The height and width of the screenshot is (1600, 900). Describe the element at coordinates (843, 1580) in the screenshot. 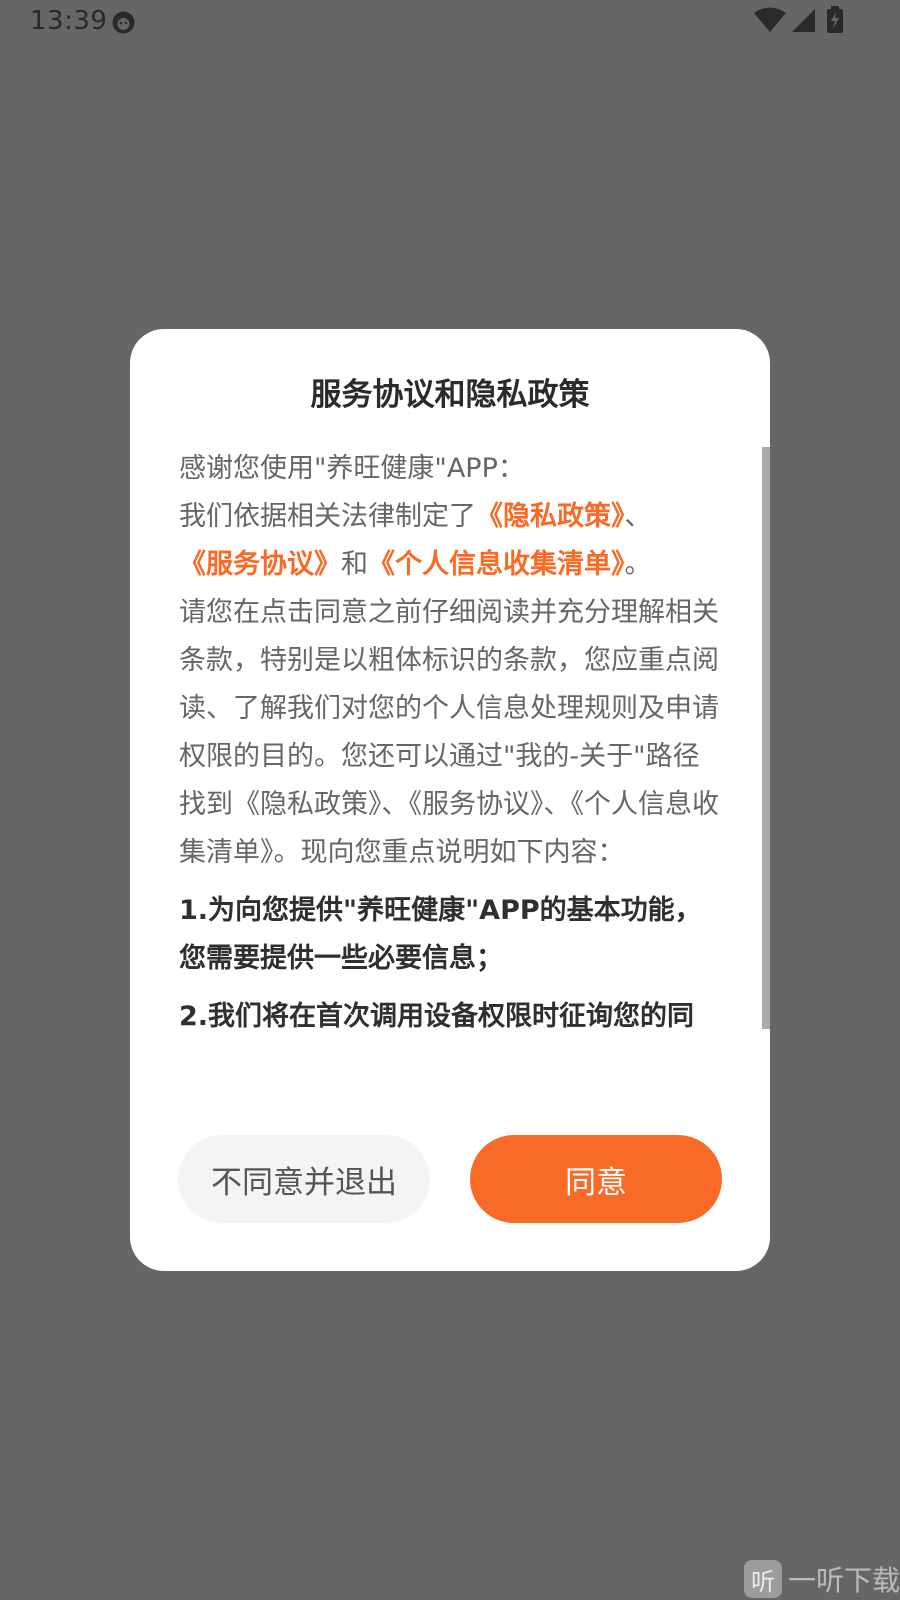

I see `watermark-text: 一听下载` at that location.